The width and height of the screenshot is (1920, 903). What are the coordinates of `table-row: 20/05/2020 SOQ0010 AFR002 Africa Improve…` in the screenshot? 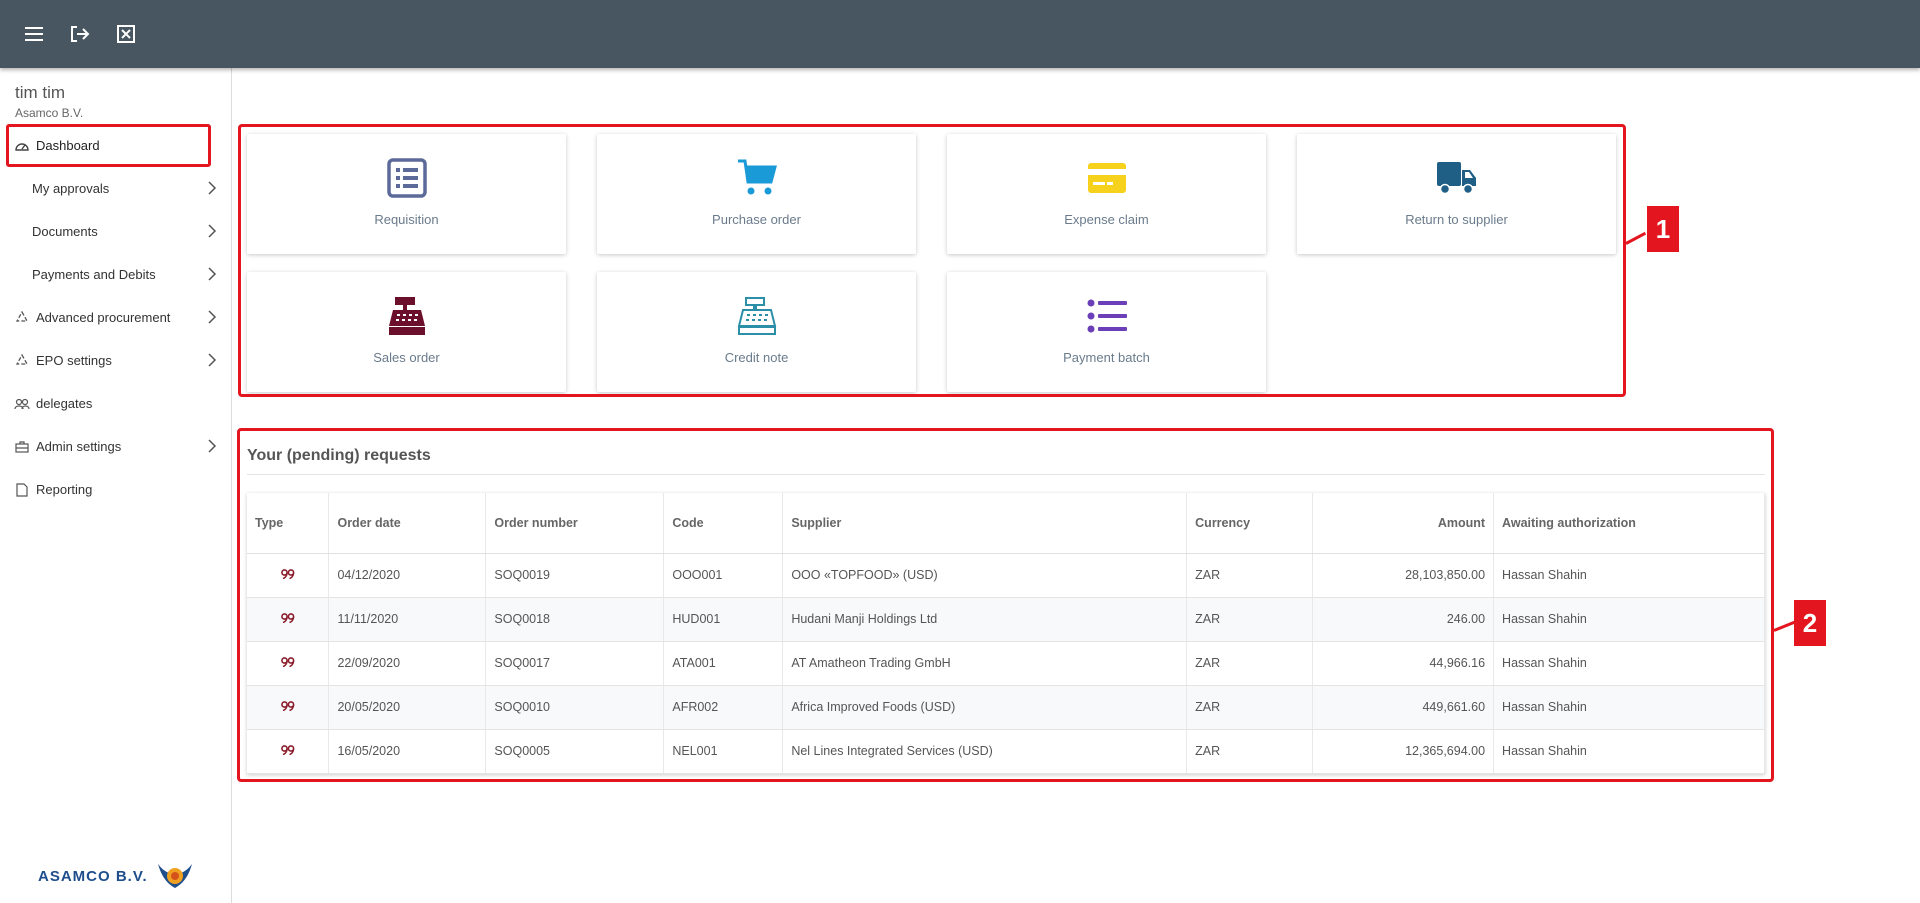 It's located at (1006, 707).